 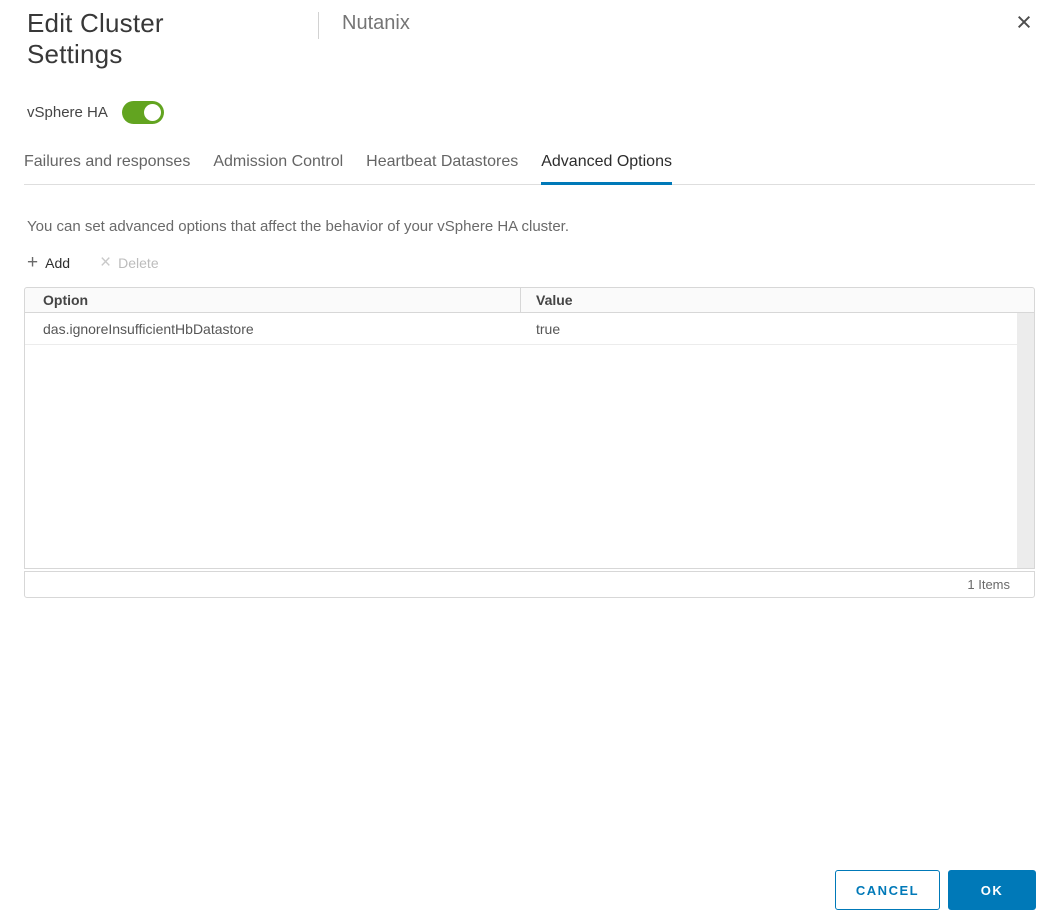 I want to click on tab-failures-and-responses: Failures and responses, so click(x=107, y=167).